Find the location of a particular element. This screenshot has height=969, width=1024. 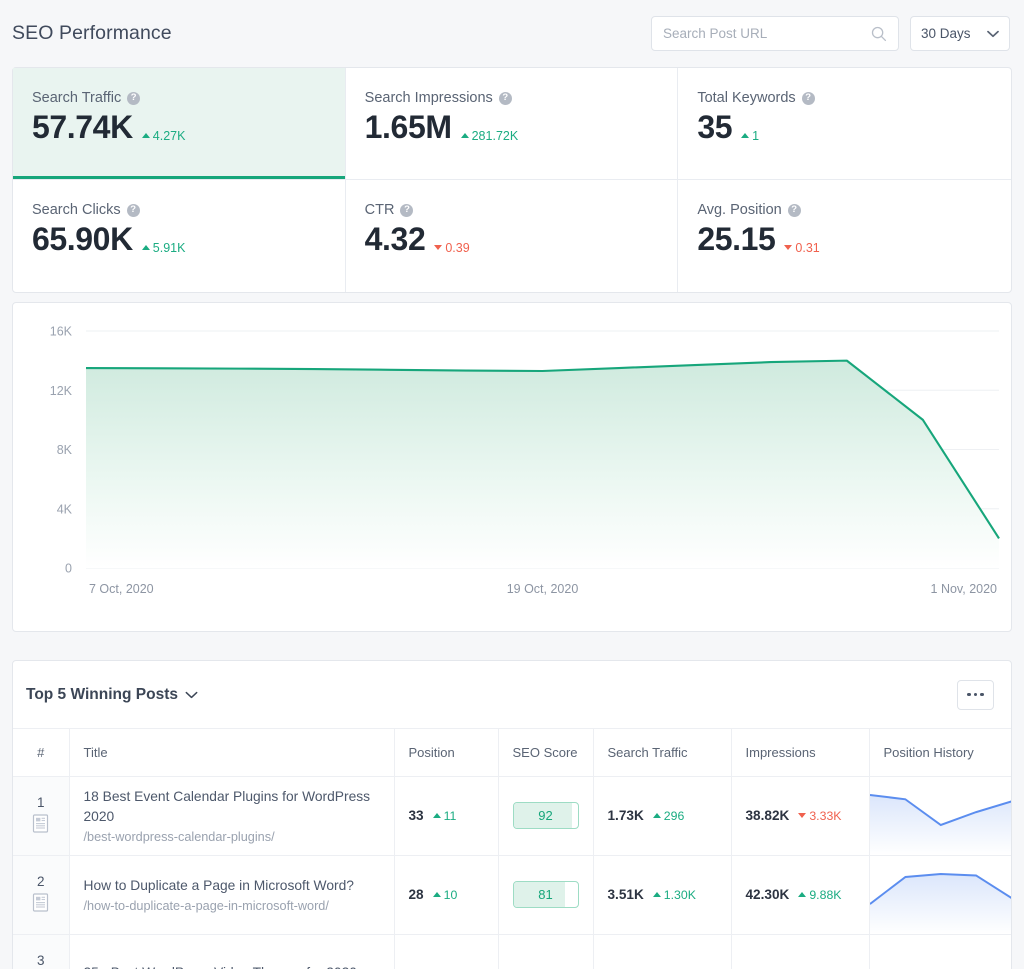

stat-delta: 1 is located at coordinates (750, 136).